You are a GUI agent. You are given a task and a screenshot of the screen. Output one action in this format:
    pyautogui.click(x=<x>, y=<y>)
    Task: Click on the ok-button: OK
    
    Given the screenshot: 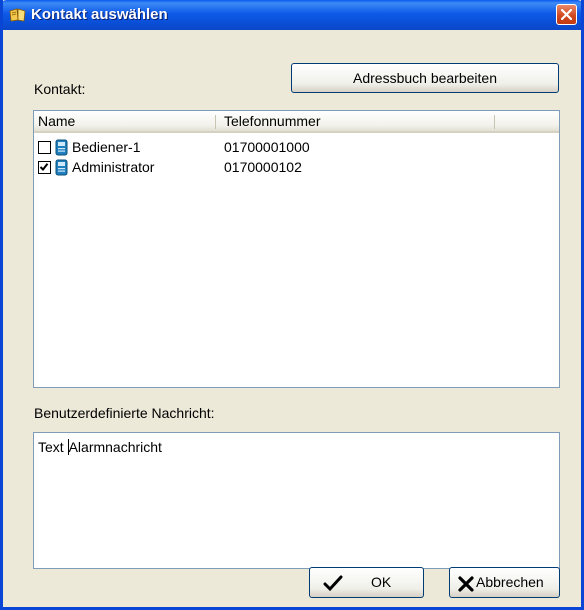 What is the action you would take?
    pyautogui.click(x=366, y=582)
    